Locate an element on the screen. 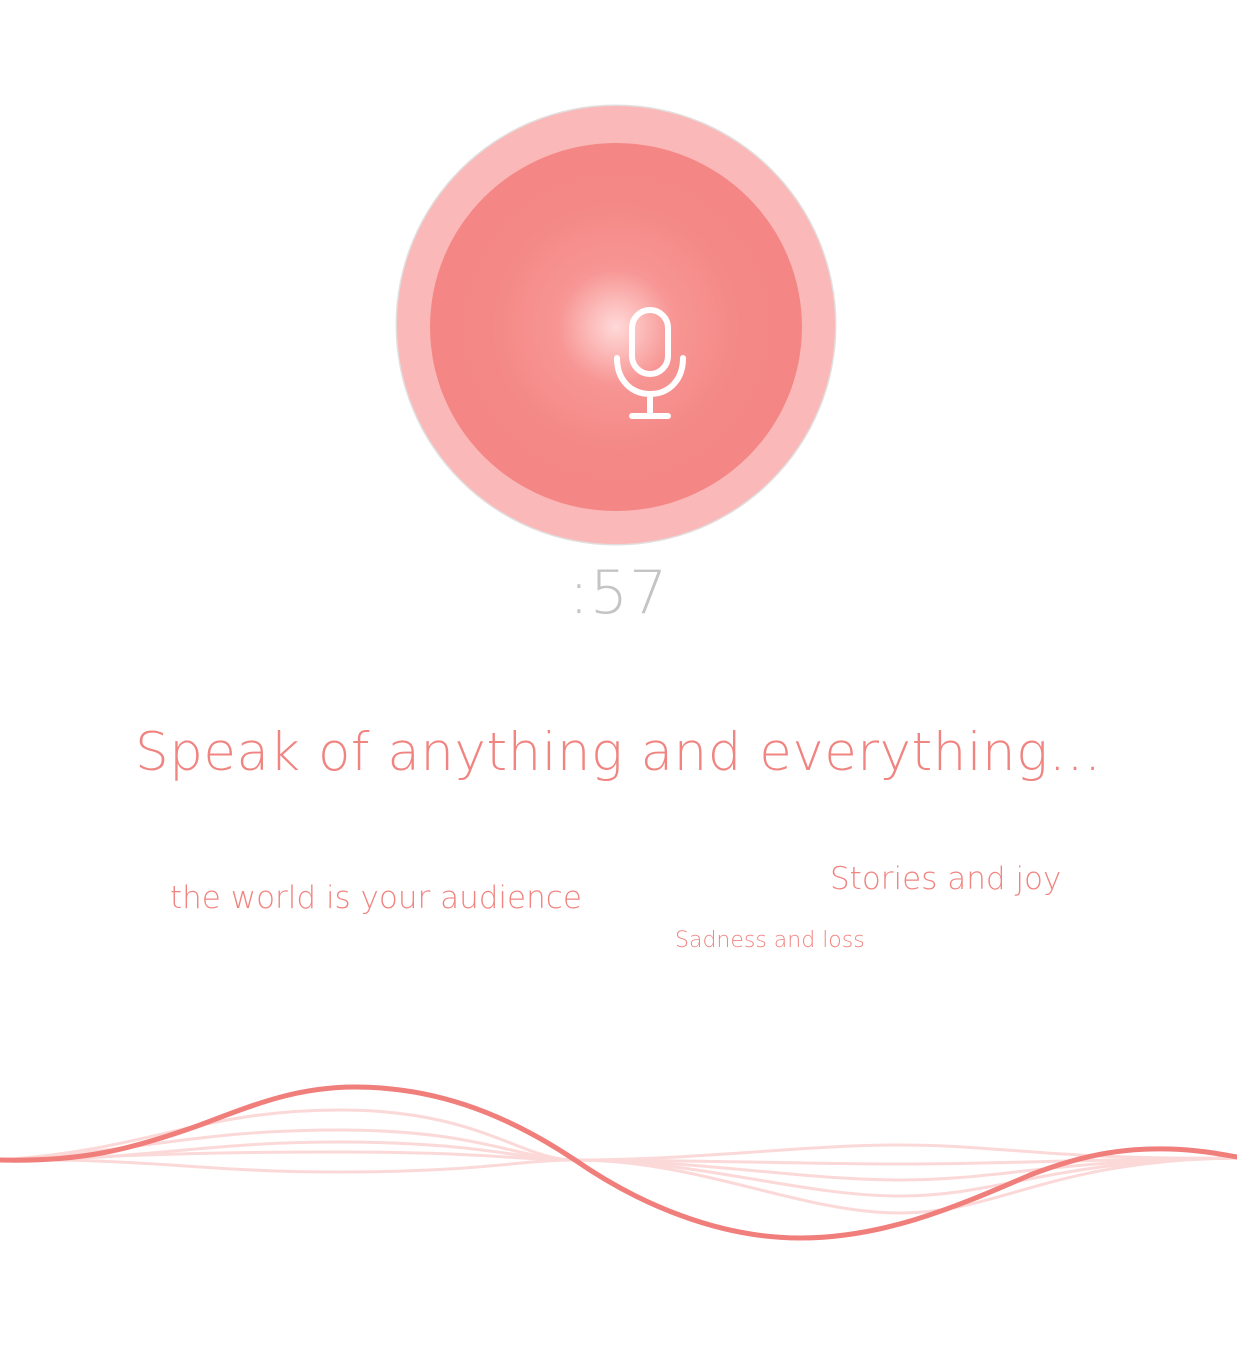  floating-phrase: Stories and joy is located at coordinates (946, 879).